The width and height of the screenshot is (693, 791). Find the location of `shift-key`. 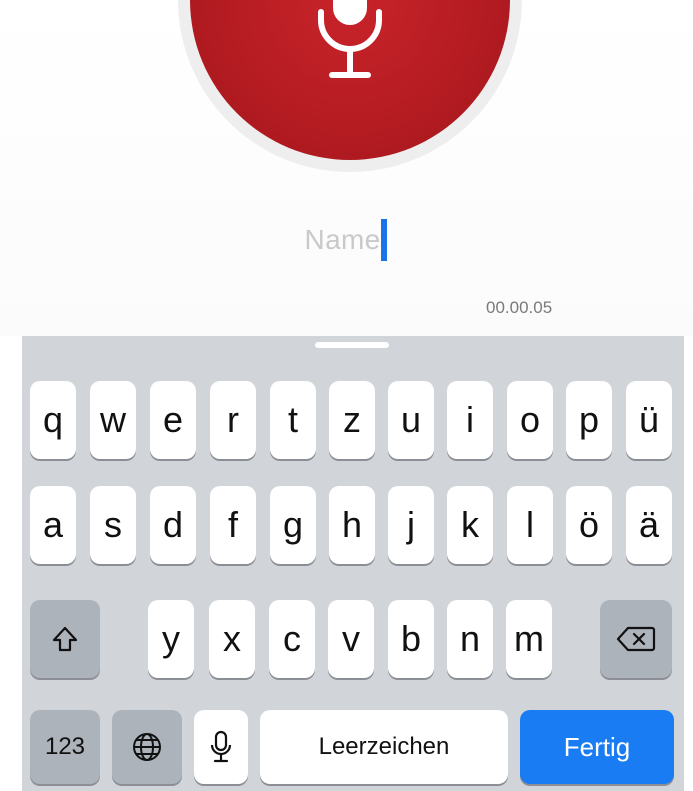

shift-key is located at coordinates (65, 639).